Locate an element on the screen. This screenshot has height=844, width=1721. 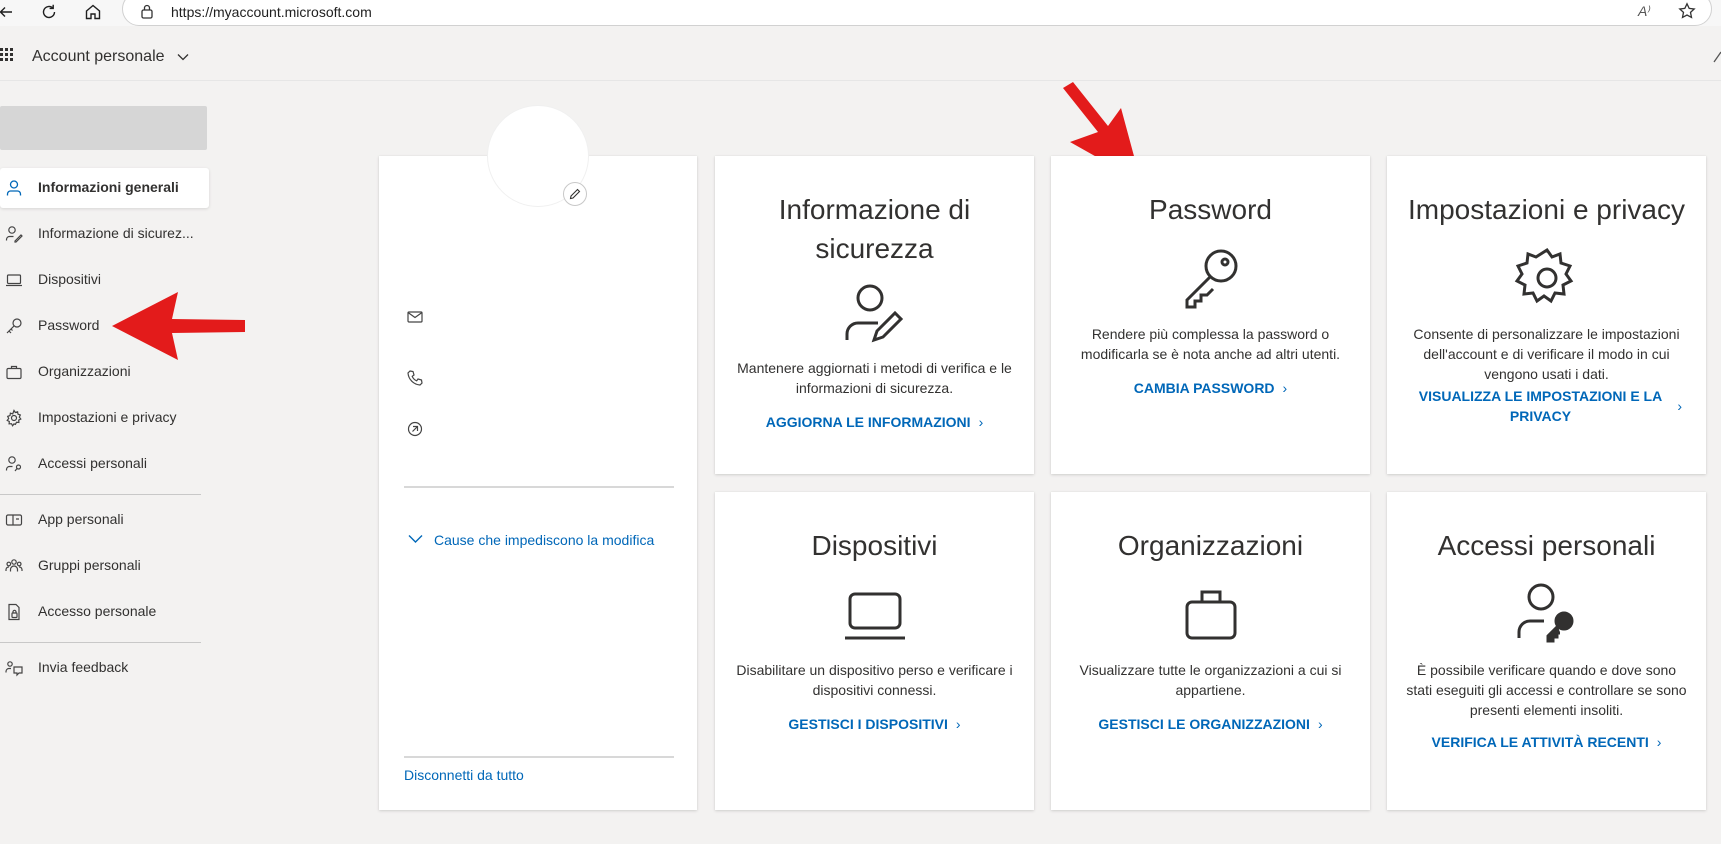
phone-icon is located at coordinates (415, 378).